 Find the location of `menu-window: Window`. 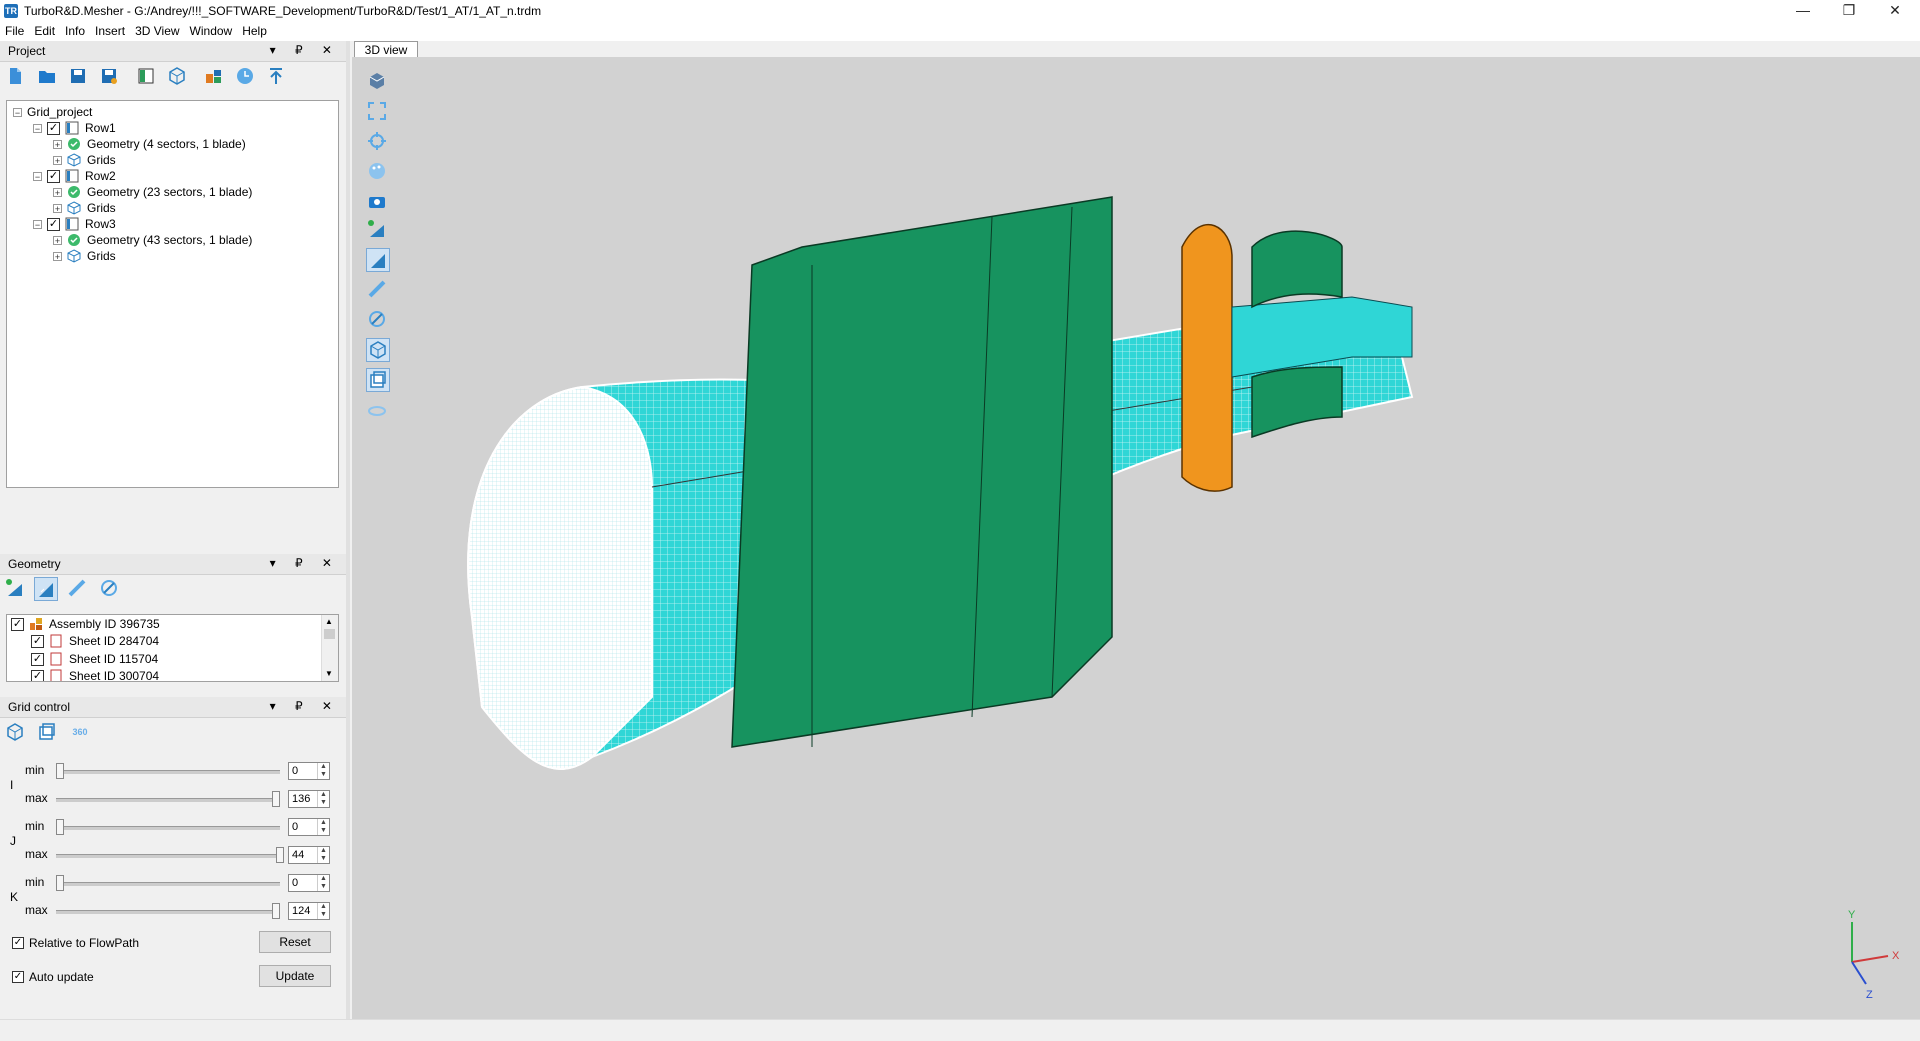

menu-window: Window is located at coordinates (211, 31).